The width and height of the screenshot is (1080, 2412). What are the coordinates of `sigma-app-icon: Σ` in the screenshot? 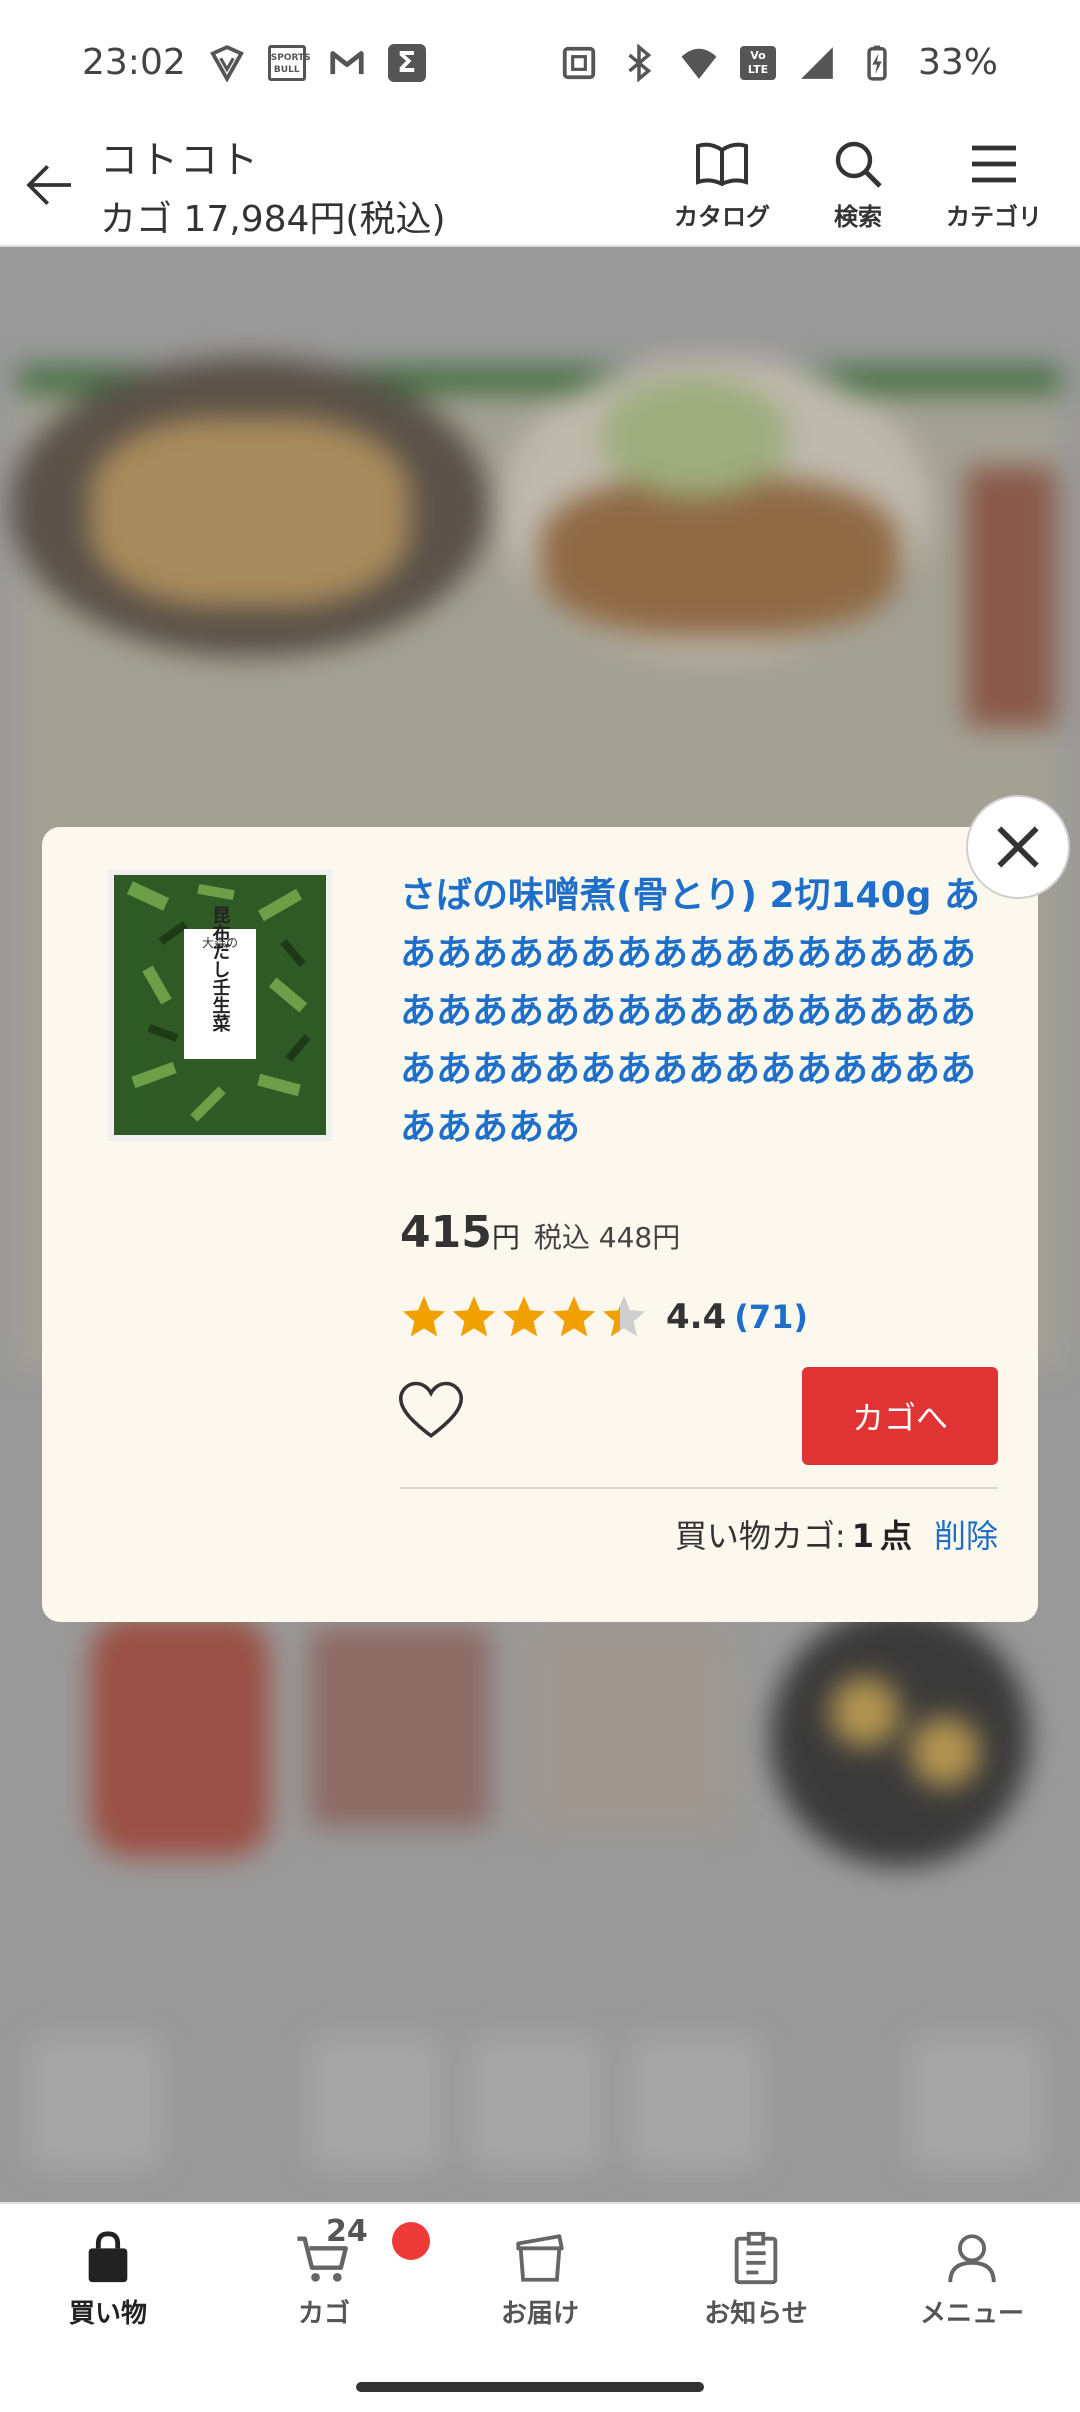 It's located at (406, 62).